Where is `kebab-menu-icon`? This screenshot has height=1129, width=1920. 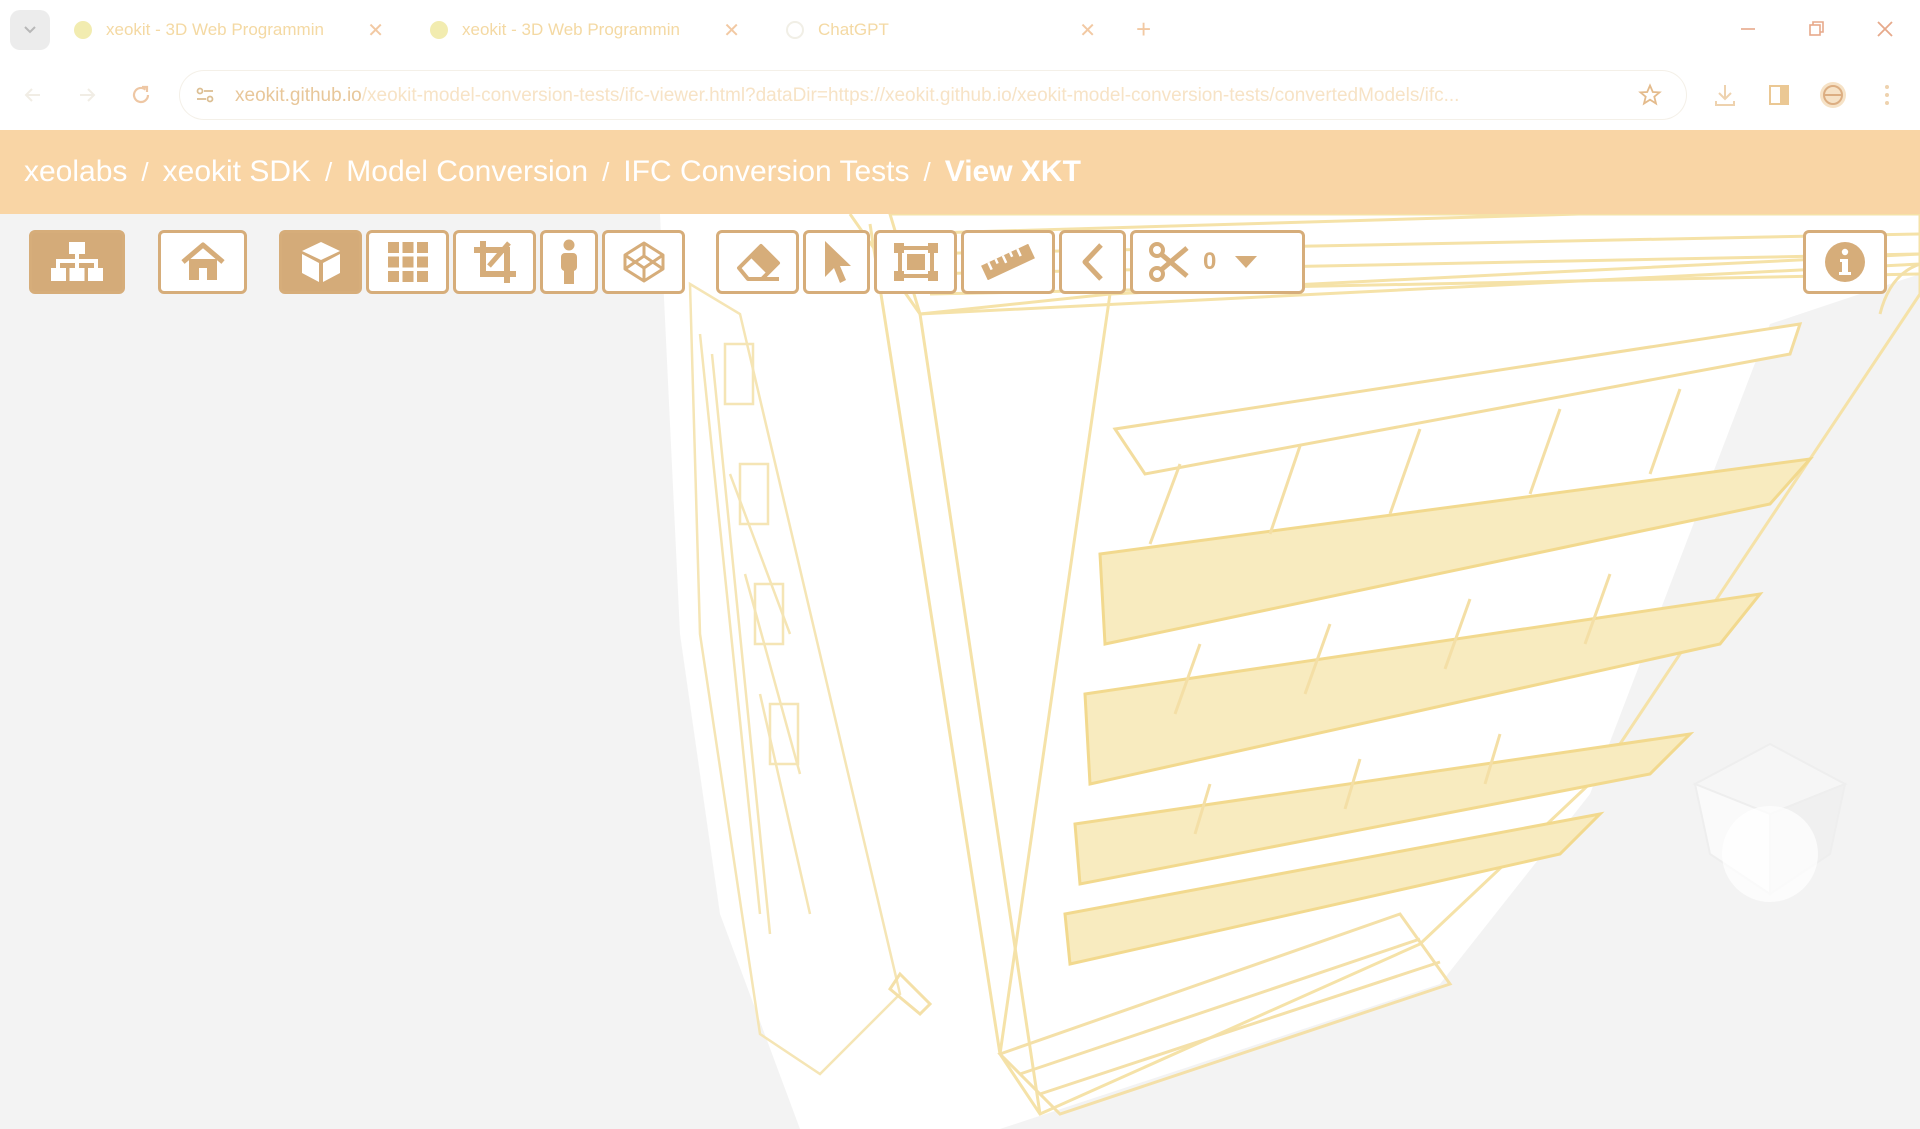 kebab-menu-icon is located at coordinates (1887, 95).